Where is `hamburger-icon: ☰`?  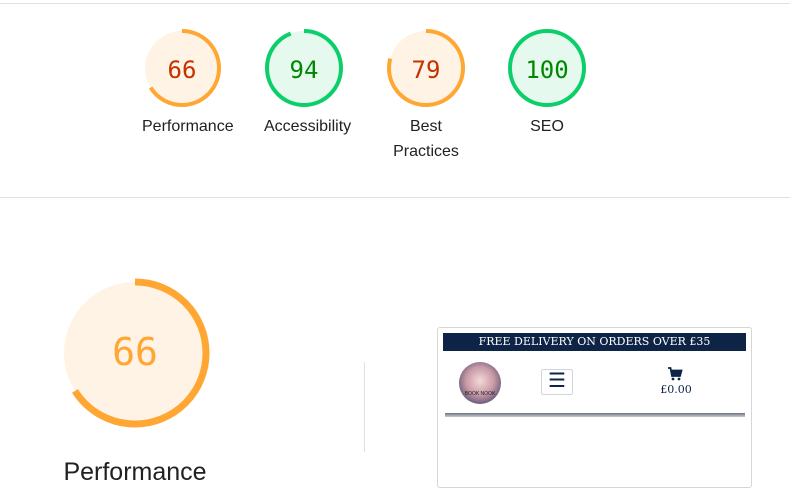
hamburger-icon: ☰ is located at coordinates (557, 382).